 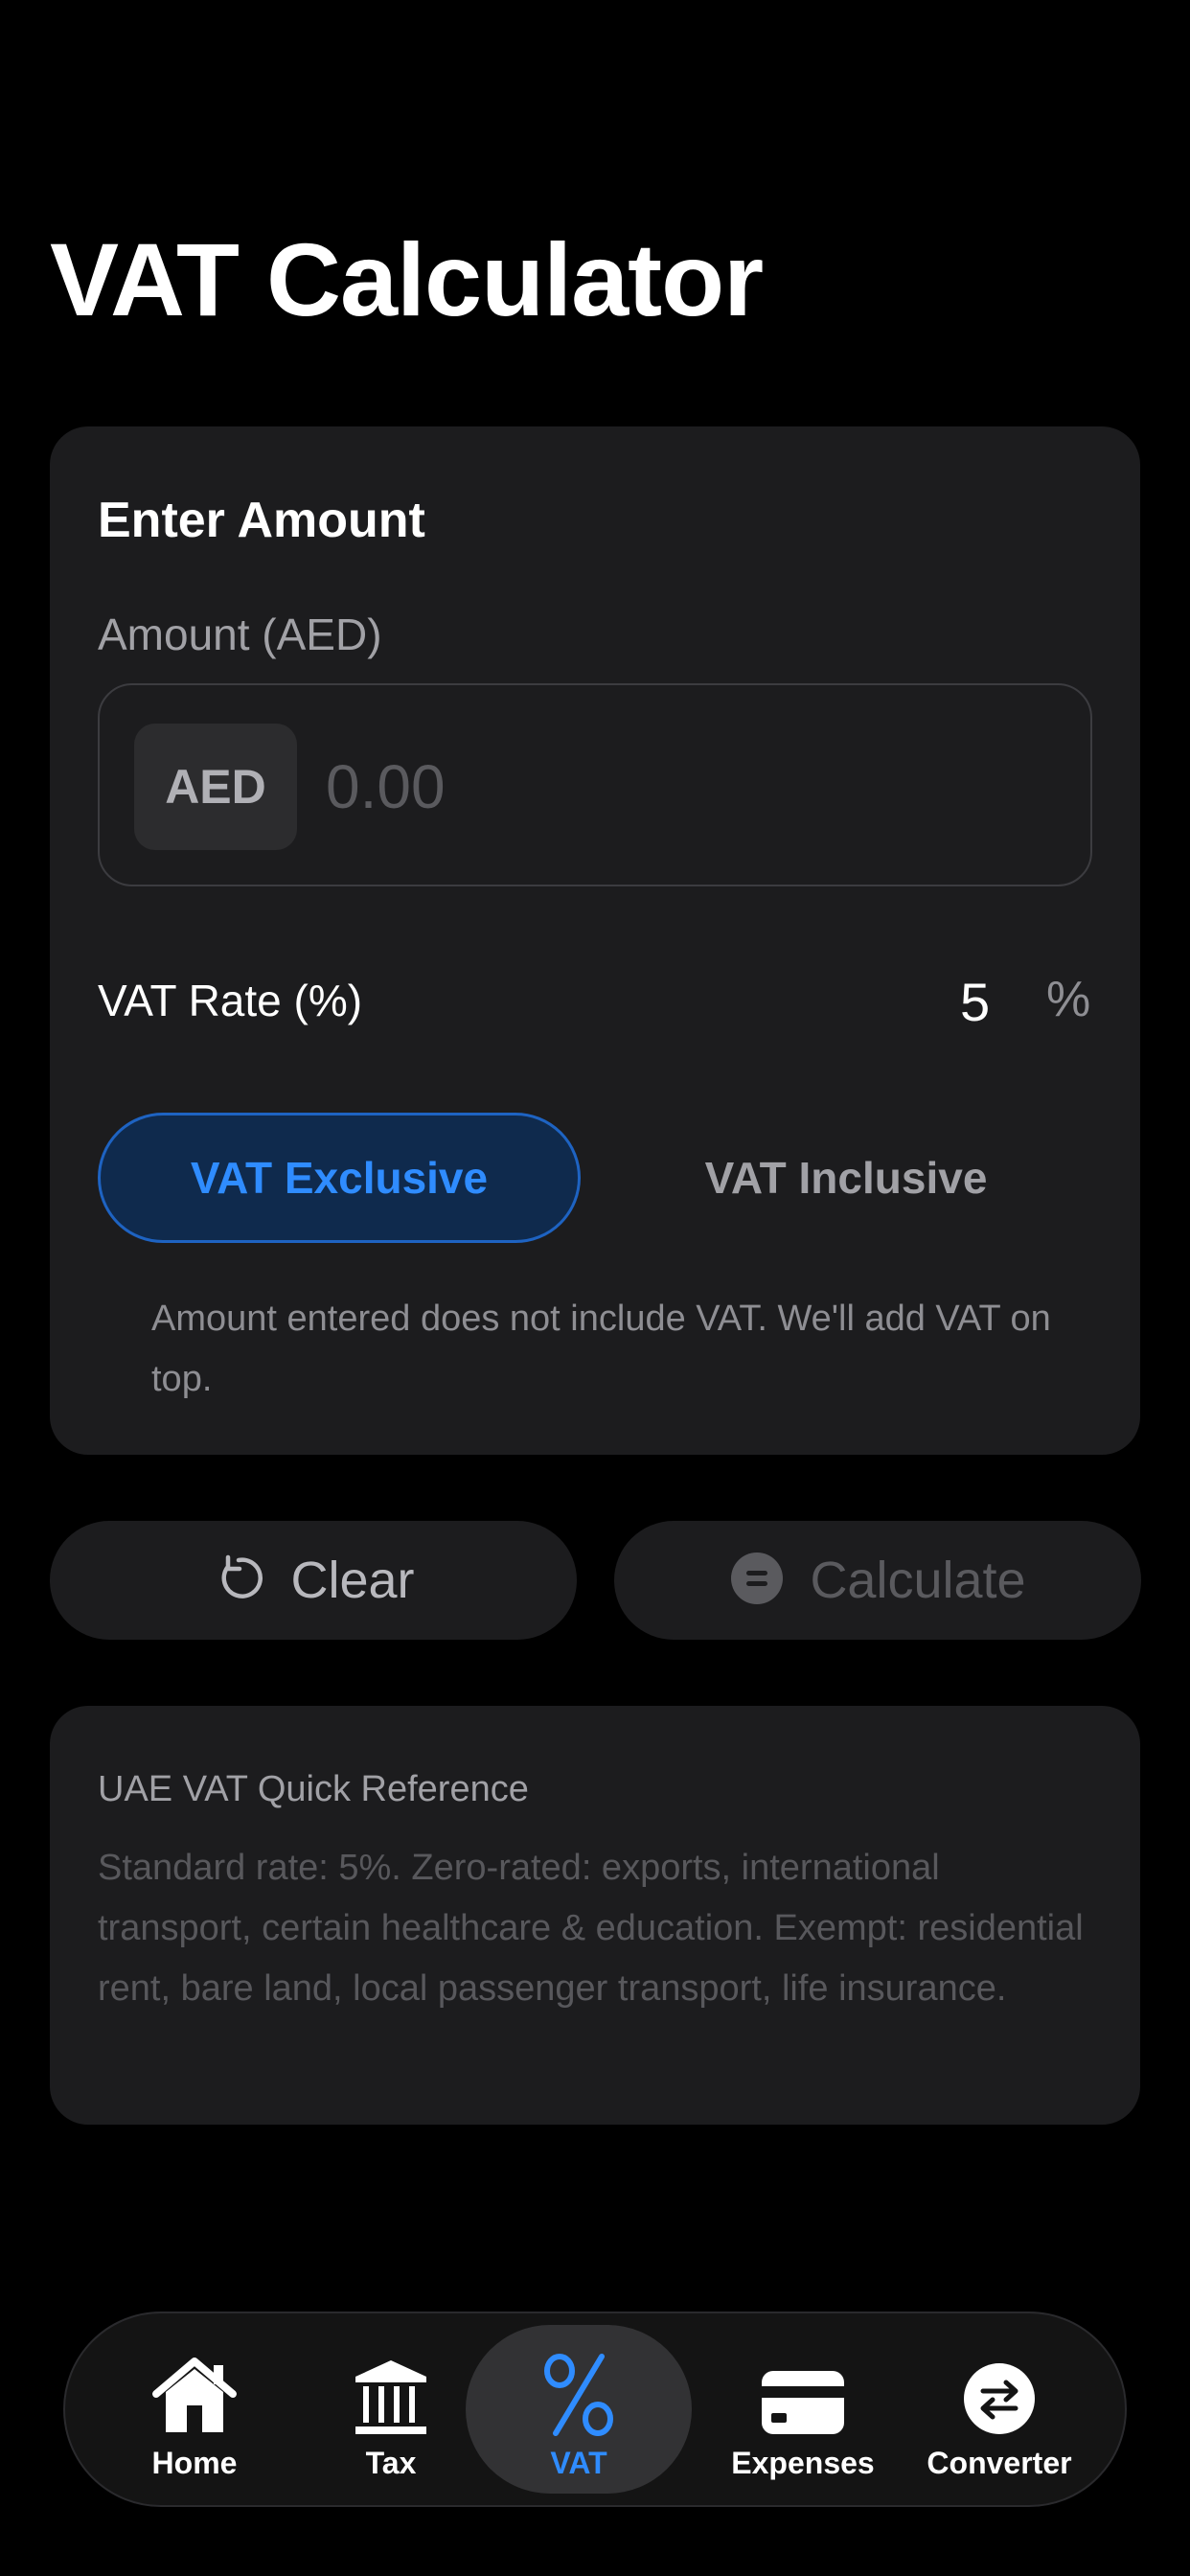 What do you see at coordinates (230, 1000) in the screenshot?
I see `vat-rate-label: VAT Rate (%)` at bounding box center [230, 1000].